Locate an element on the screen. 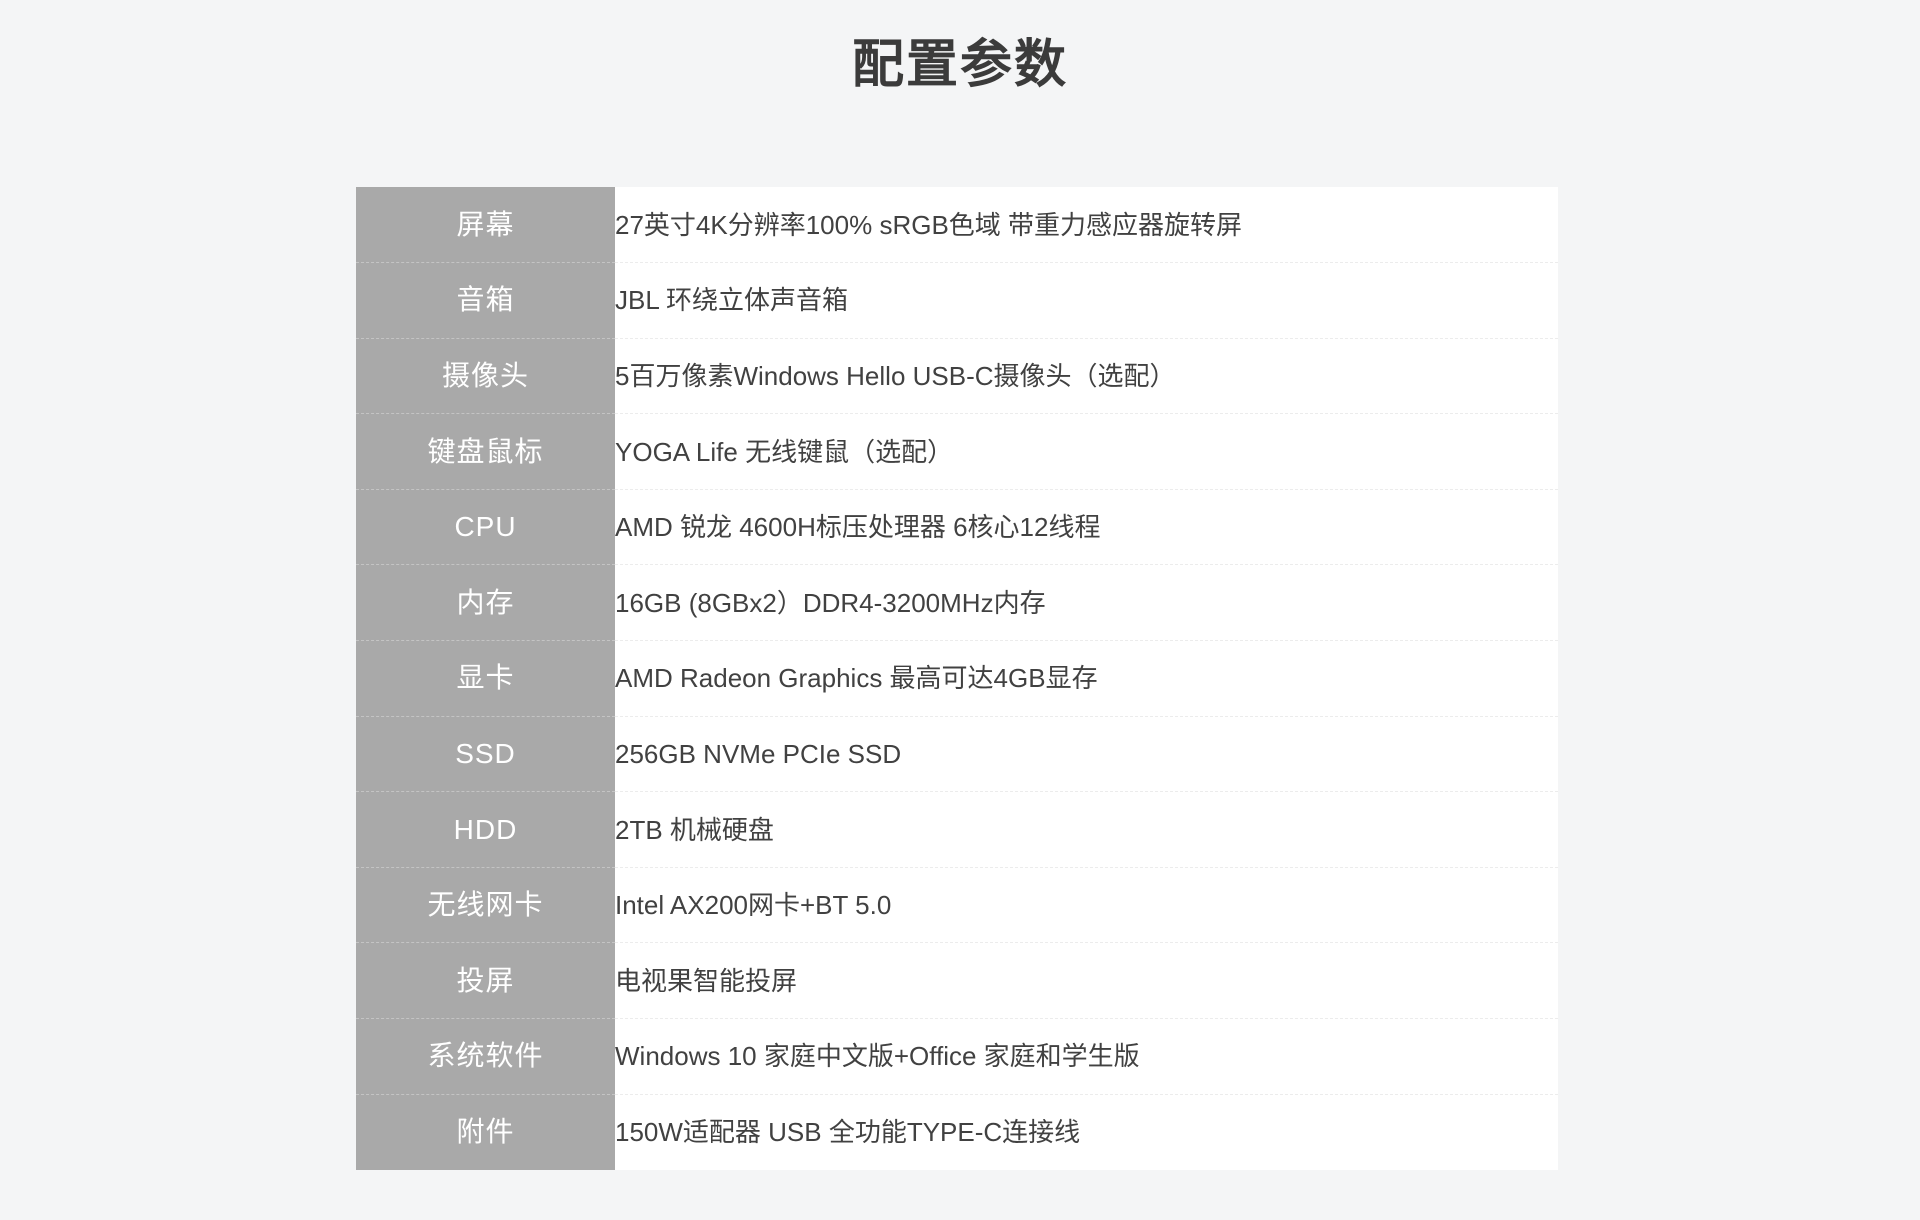 The height and width of the screenshot is (1220, 1920). spec-value: 16GB (8GBx2）DDR4-3200MHz内存 is located at coordinates (1086, 603).